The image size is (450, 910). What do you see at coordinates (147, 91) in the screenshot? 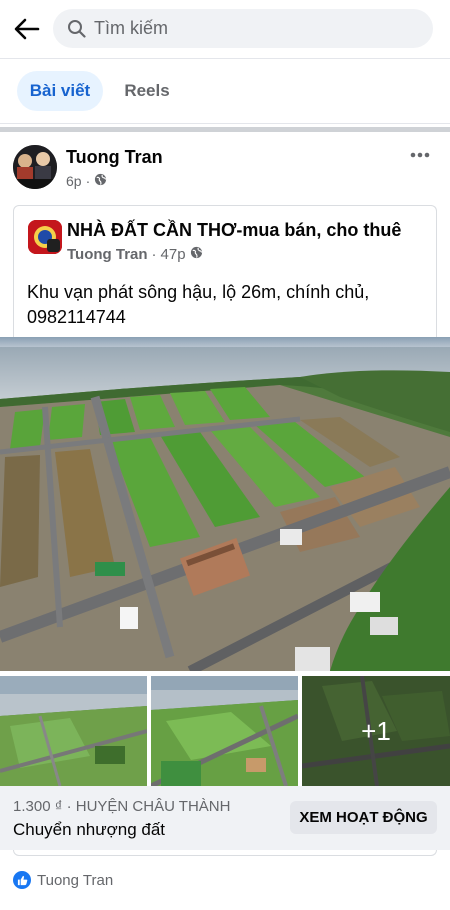
I see `tab-reels: Reels` at bounding box center [147, 91].